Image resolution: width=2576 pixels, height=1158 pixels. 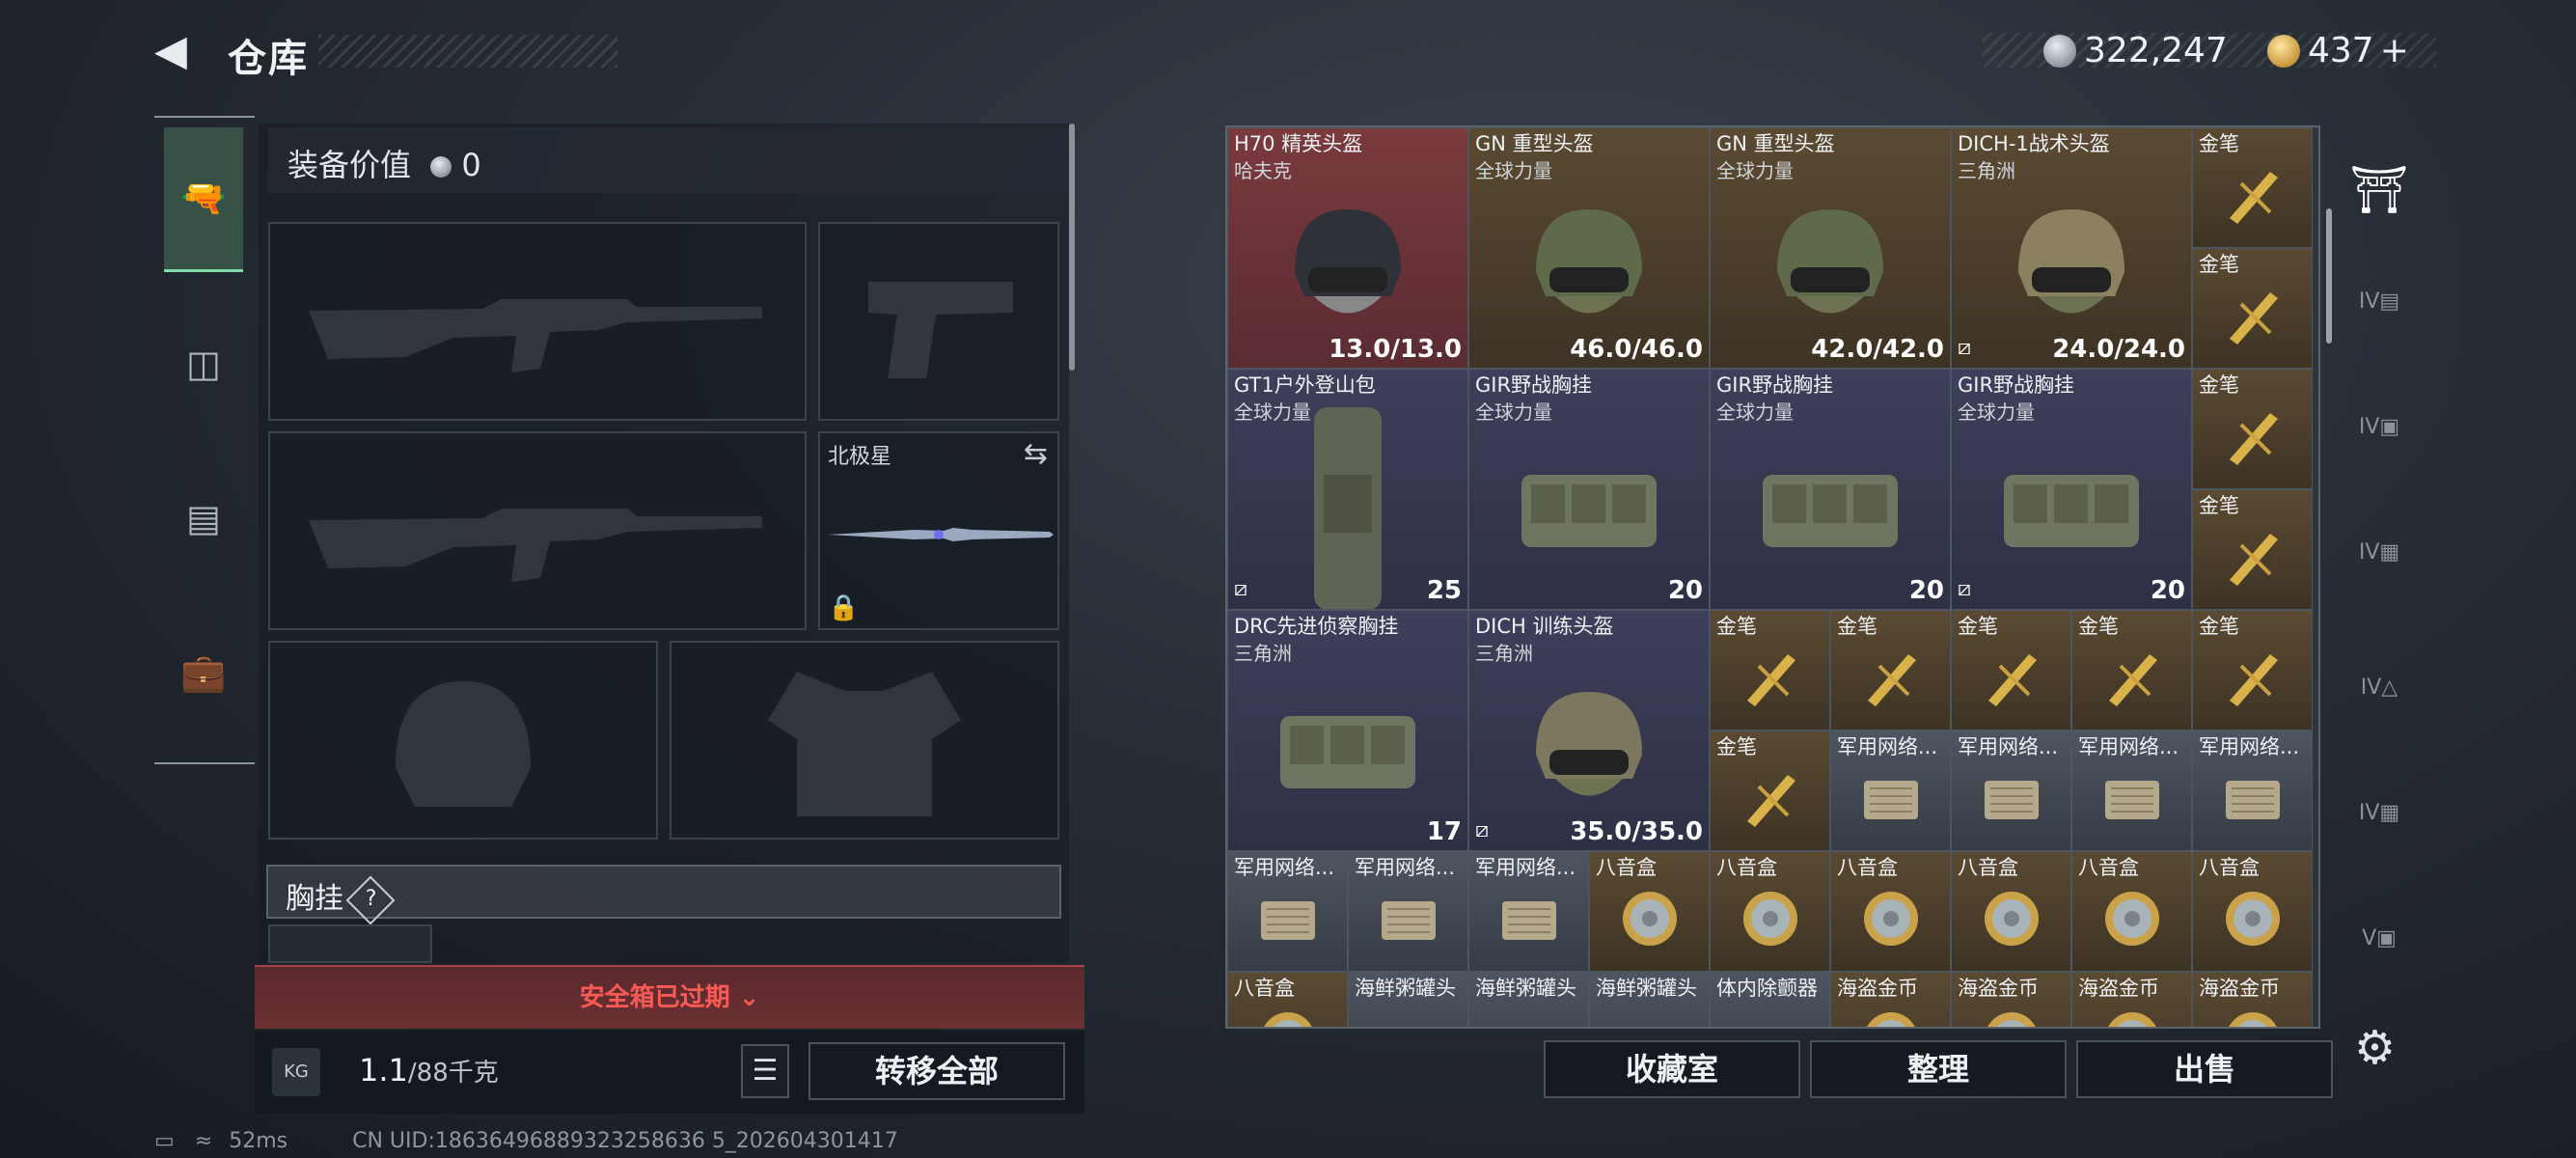 What do you see at coordinates (2204, 1069) in the screenshot?
I see `sell-button: 出售` at bounding box center [2204, 1069].